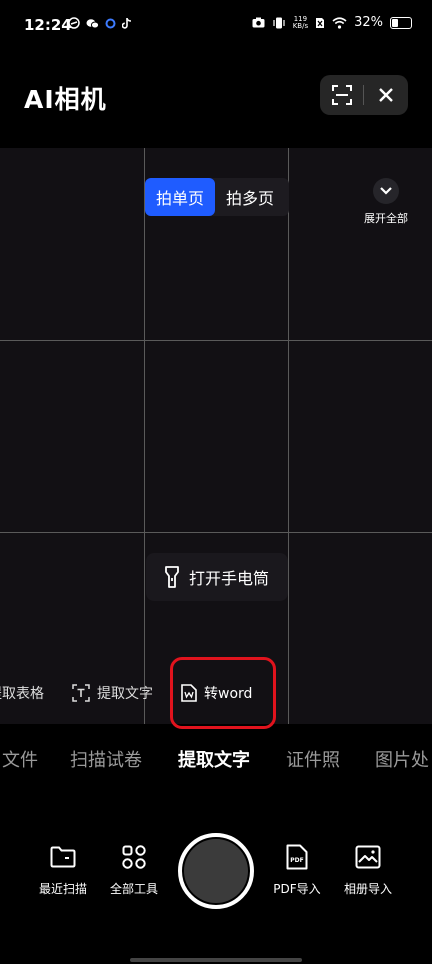  Describe the element at coordinates (250, 197) in the screenshot. I see `multi-page-option: 拍多页` at that location.